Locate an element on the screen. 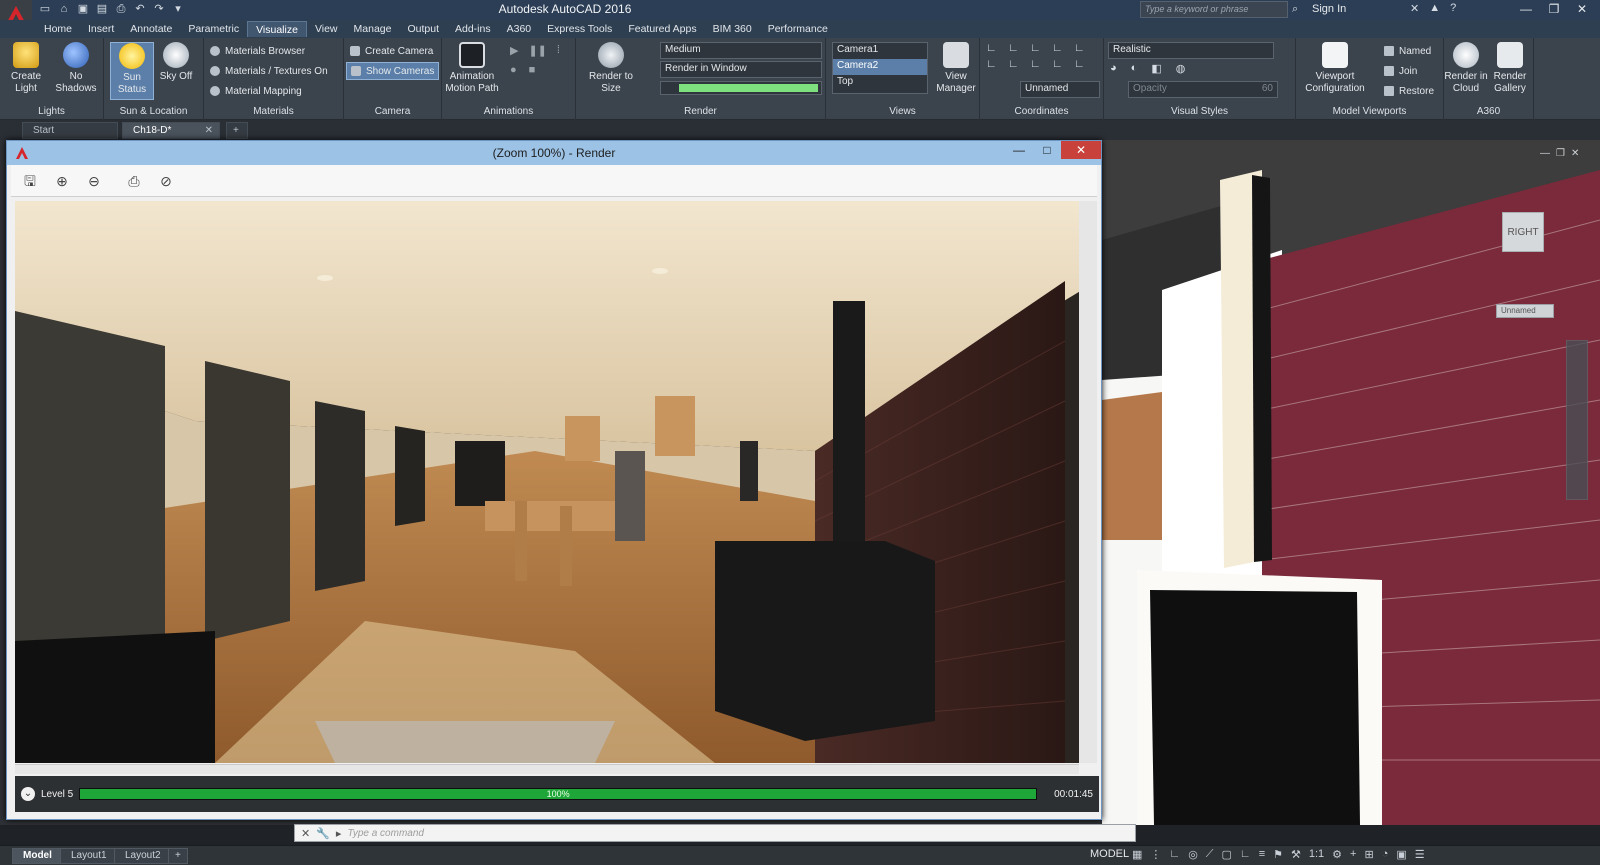  render-quality-select: Medium is located at coordinates (741, 50).